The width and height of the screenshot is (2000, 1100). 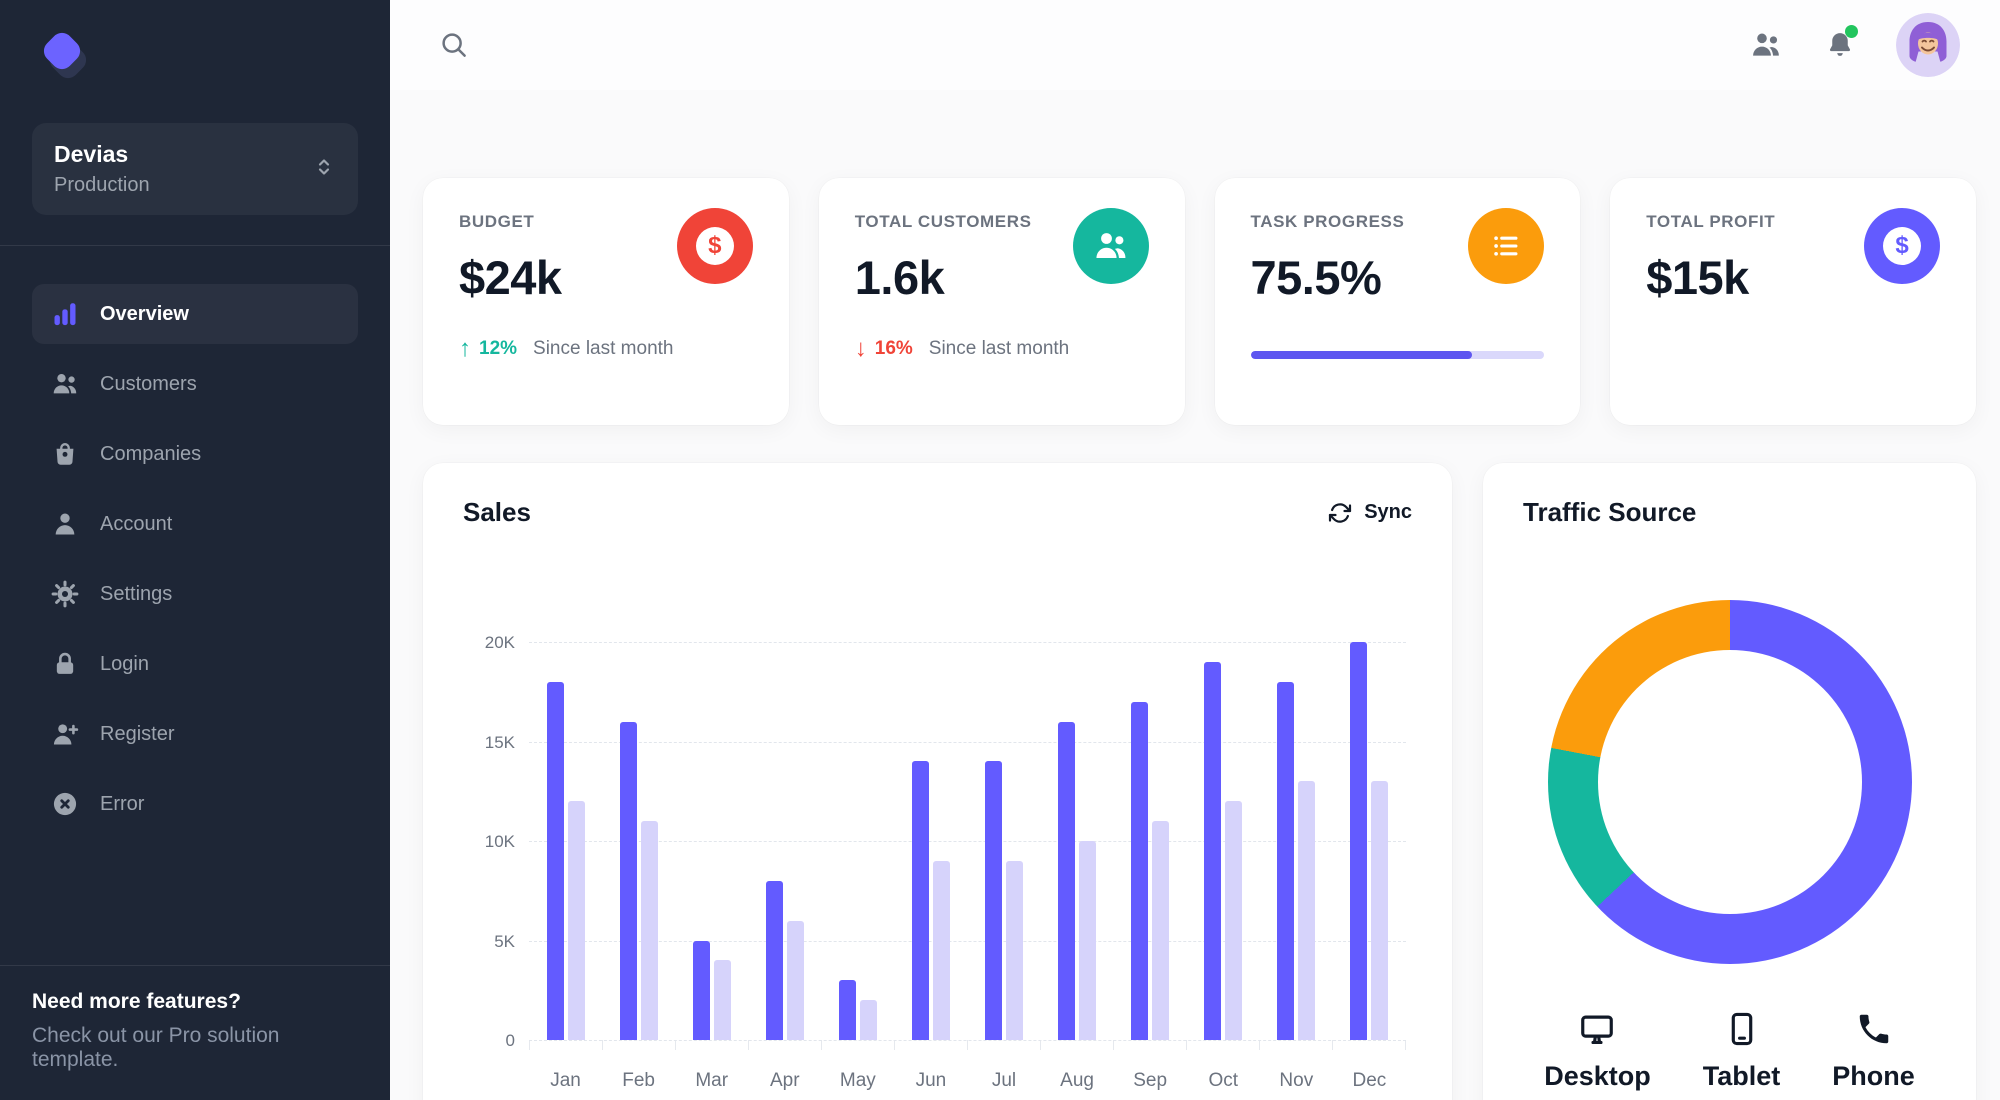 I want to click on sidebar-item-label: Companies, so click(x=151, y=453).